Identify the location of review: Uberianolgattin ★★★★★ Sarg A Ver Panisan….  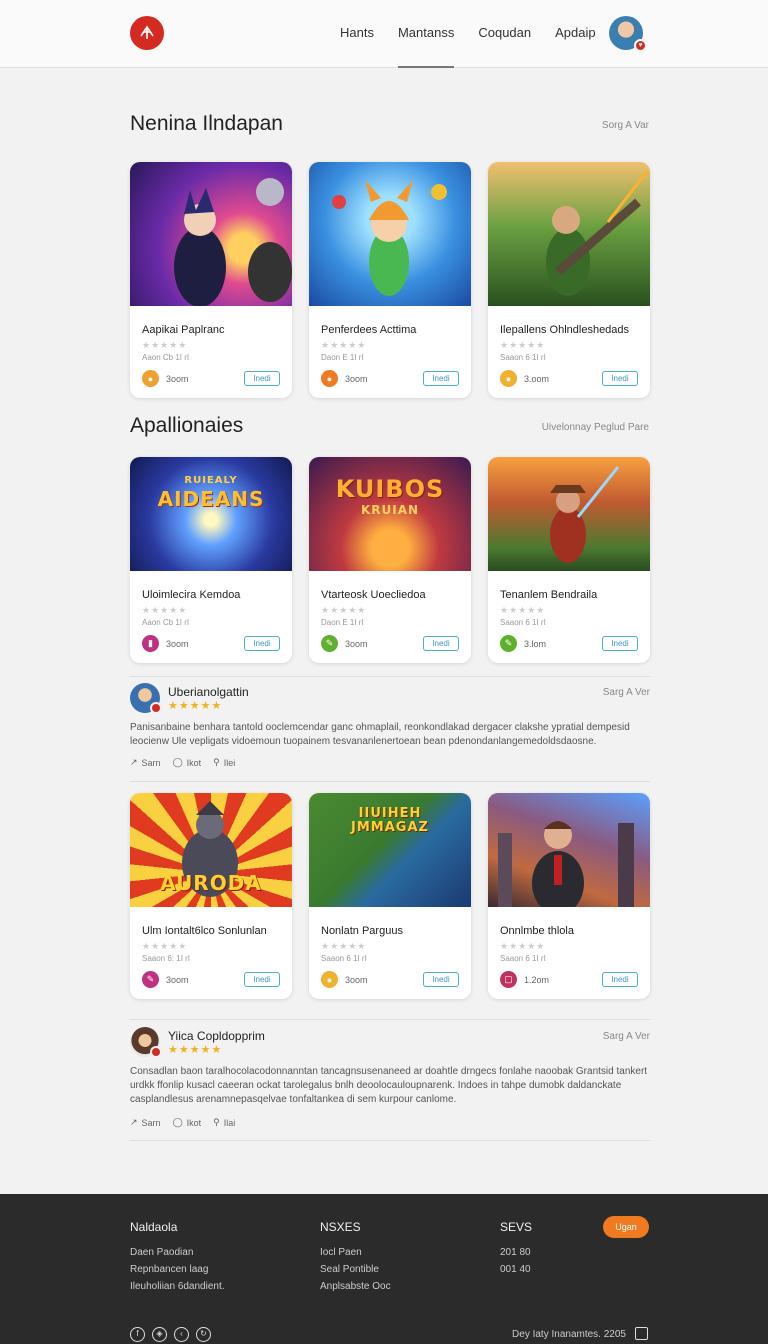
(390, 728).